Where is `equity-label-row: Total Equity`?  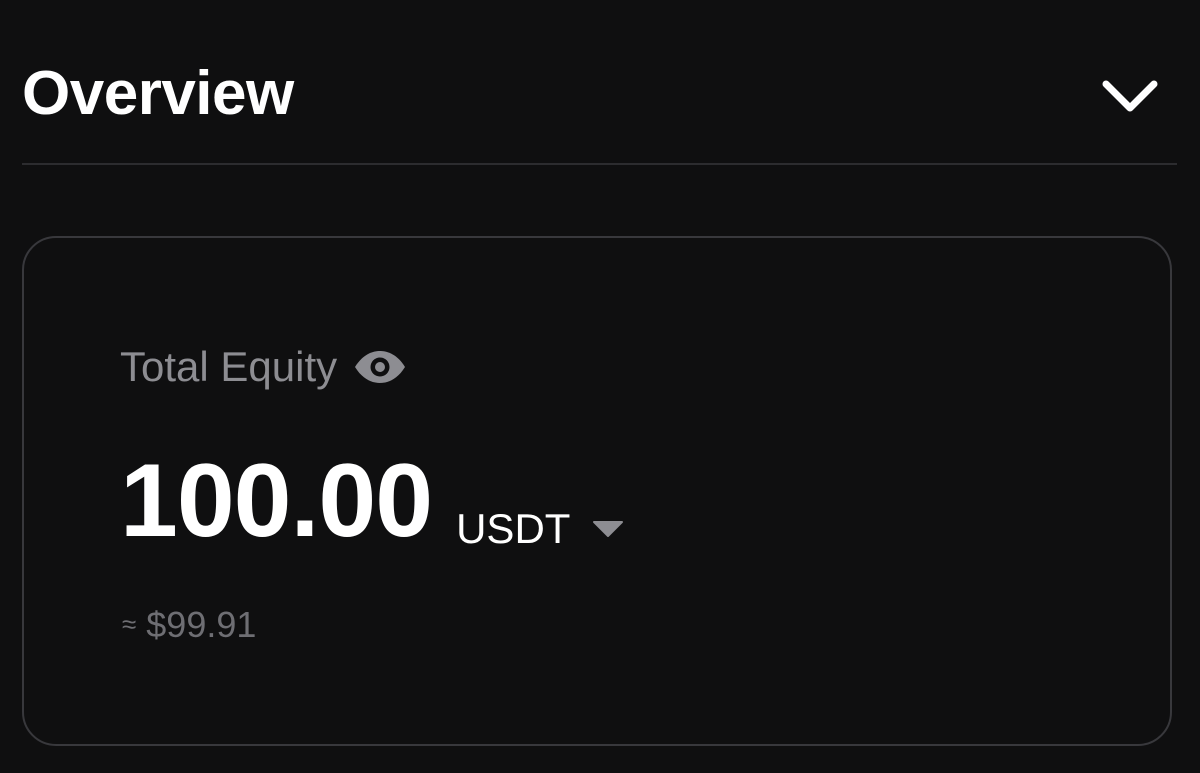 equity-label-row: Total Equity is located at coordinates (264, 367).